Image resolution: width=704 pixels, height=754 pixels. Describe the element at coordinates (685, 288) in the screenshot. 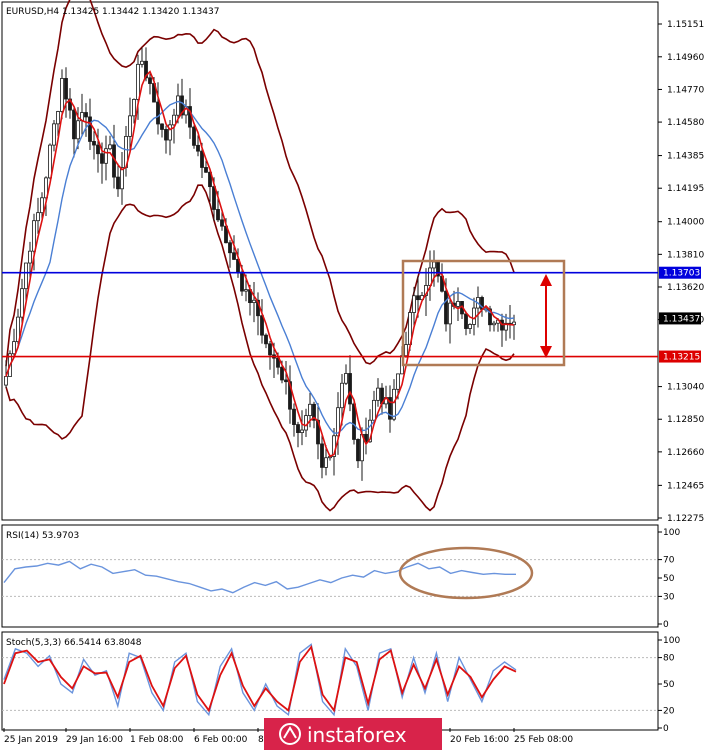

I see `price-tick-label: 1.13620` at that location.